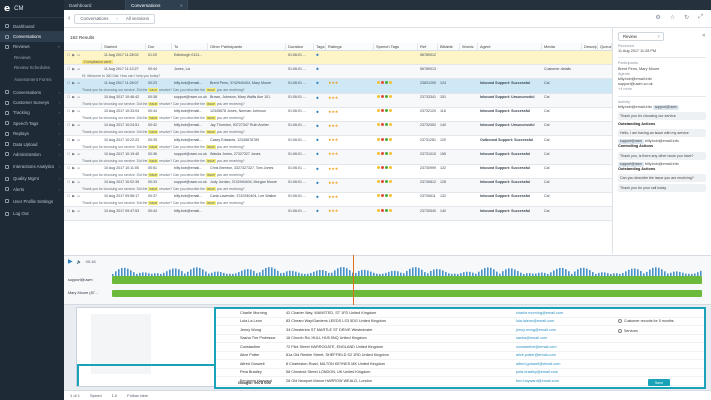 Image resolution: width=711 pixels, height=400 pixels. I want to click on sidebar-item: Reviews ˅, so click(32, 47).